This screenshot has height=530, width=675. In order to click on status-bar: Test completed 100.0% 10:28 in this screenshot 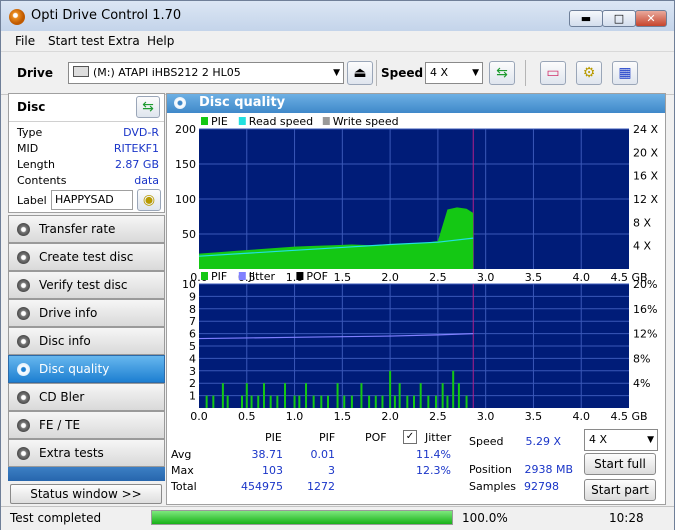, I will do `click(337, 518)`.